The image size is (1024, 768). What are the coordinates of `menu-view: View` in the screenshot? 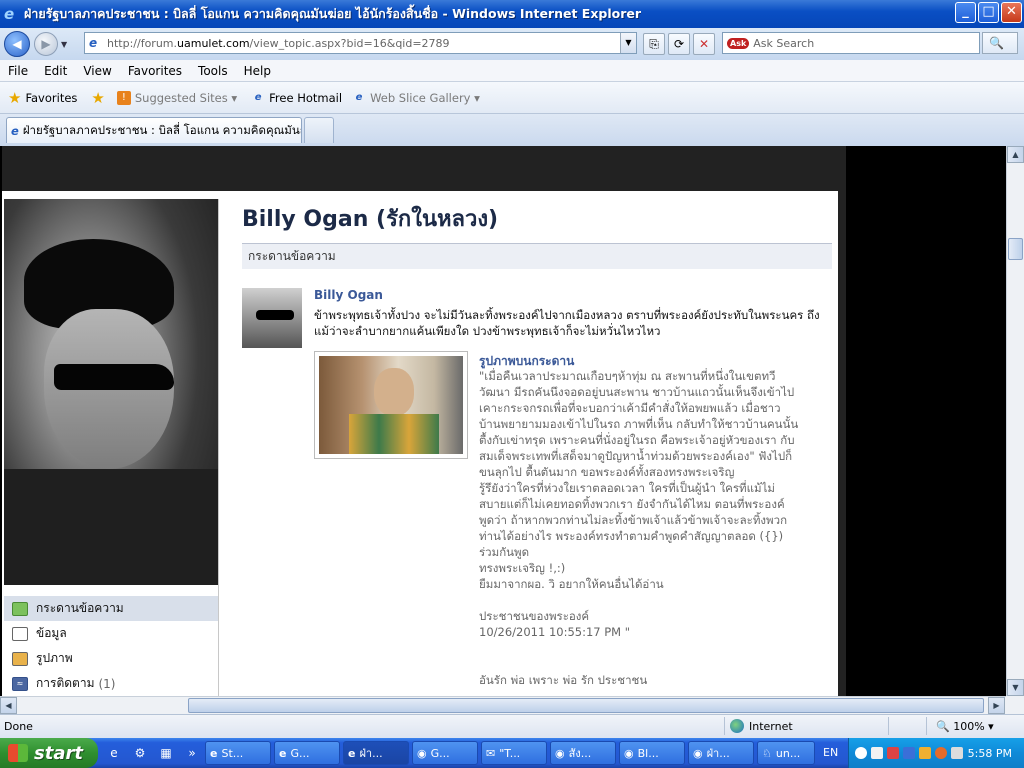 It's located at (97, 71).